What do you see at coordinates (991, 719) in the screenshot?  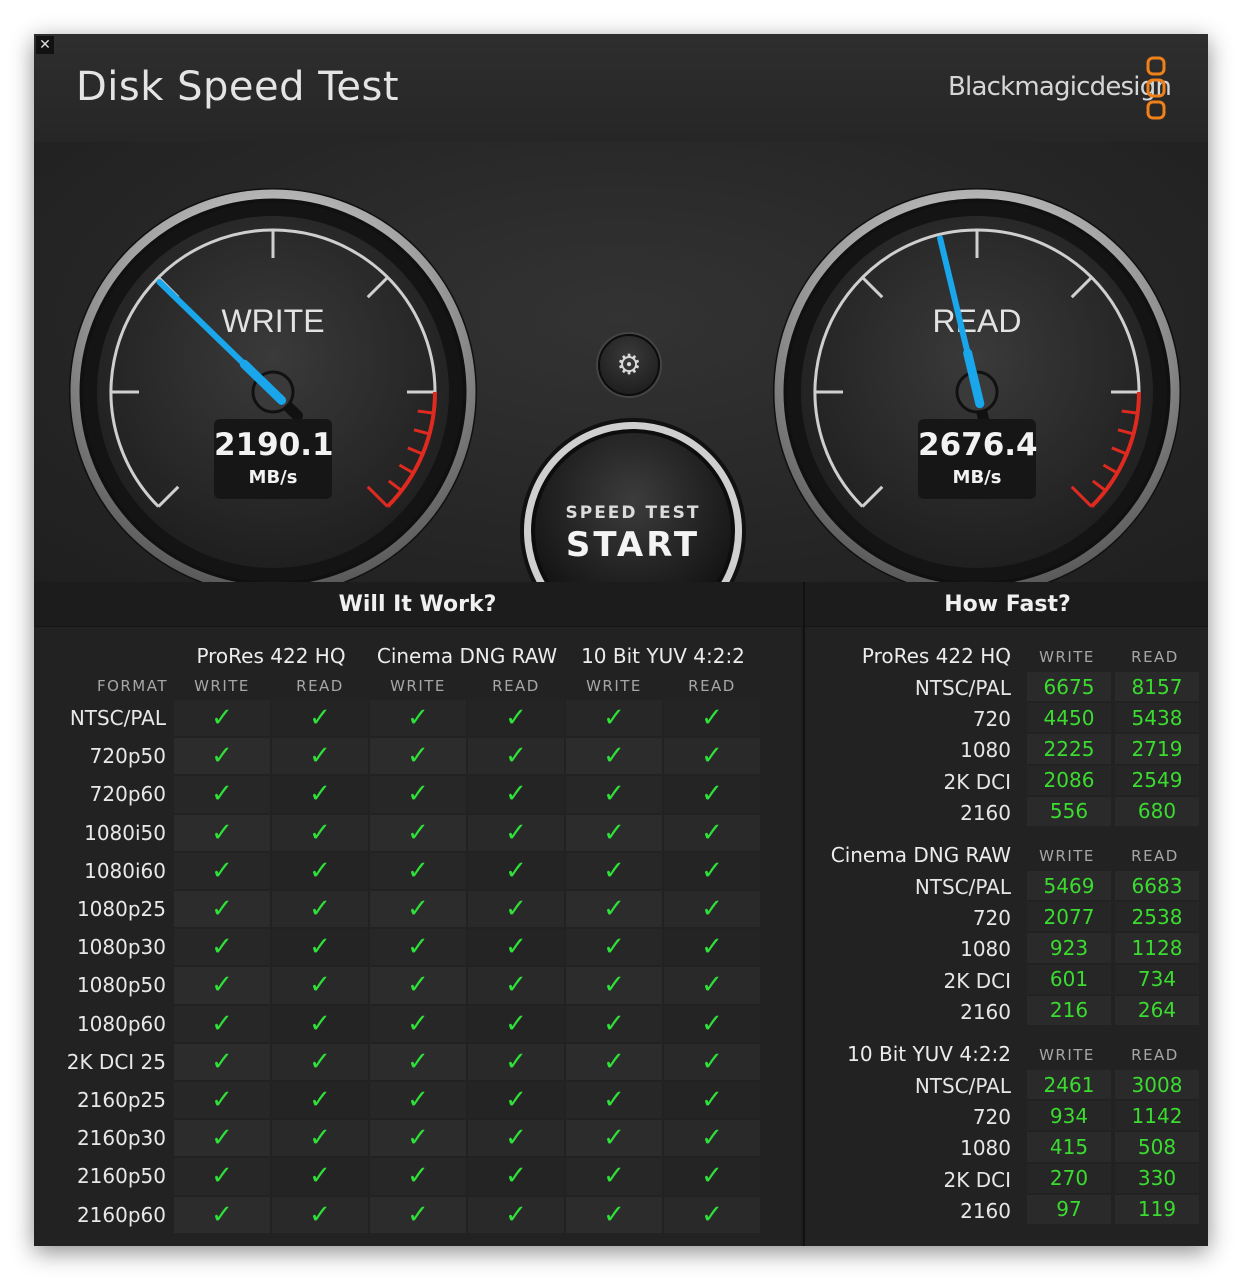 I see `how-fast-format-label: 720` at bounding box center [991, 719].